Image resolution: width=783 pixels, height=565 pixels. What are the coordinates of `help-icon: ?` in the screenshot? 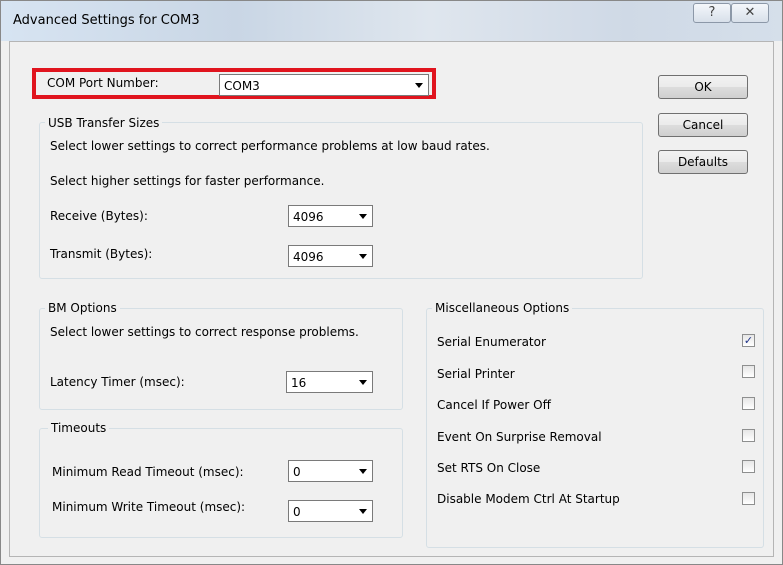 It's located at (712, 12).